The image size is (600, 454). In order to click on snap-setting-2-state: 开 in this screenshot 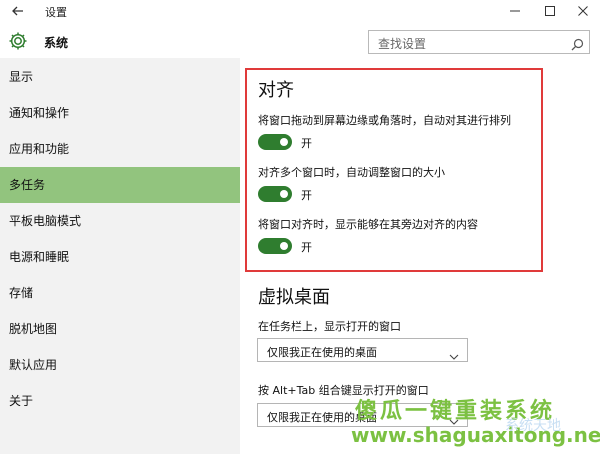, I will do `click(306, 195)`.